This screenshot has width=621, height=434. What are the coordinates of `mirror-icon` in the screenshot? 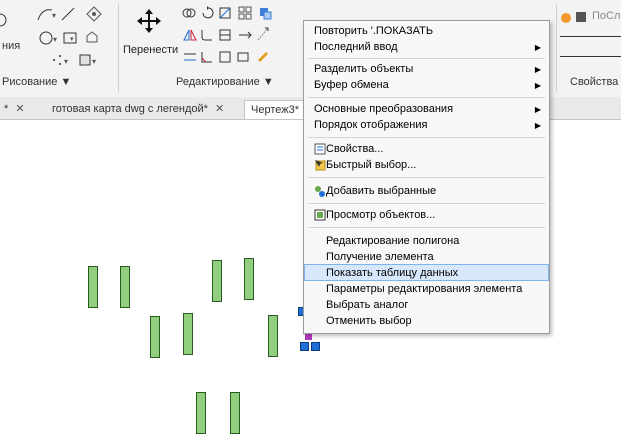 It's located at (190, 35).